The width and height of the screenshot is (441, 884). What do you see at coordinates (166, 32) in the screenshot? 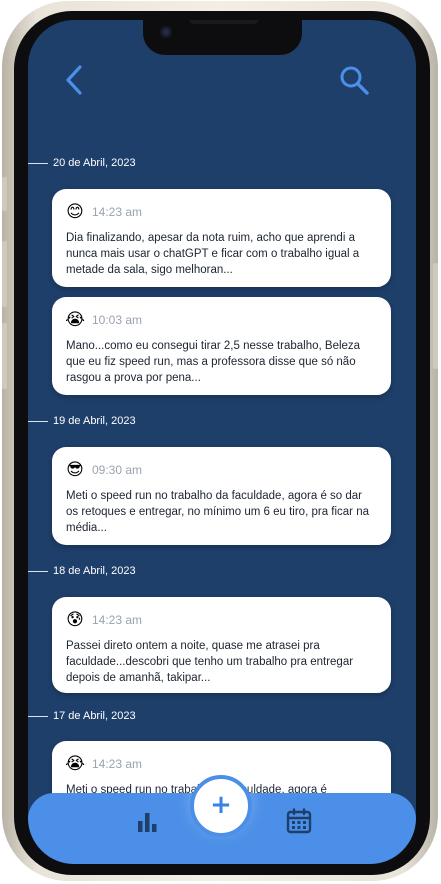
I see `front-camera` at bounding box center [166, 32].